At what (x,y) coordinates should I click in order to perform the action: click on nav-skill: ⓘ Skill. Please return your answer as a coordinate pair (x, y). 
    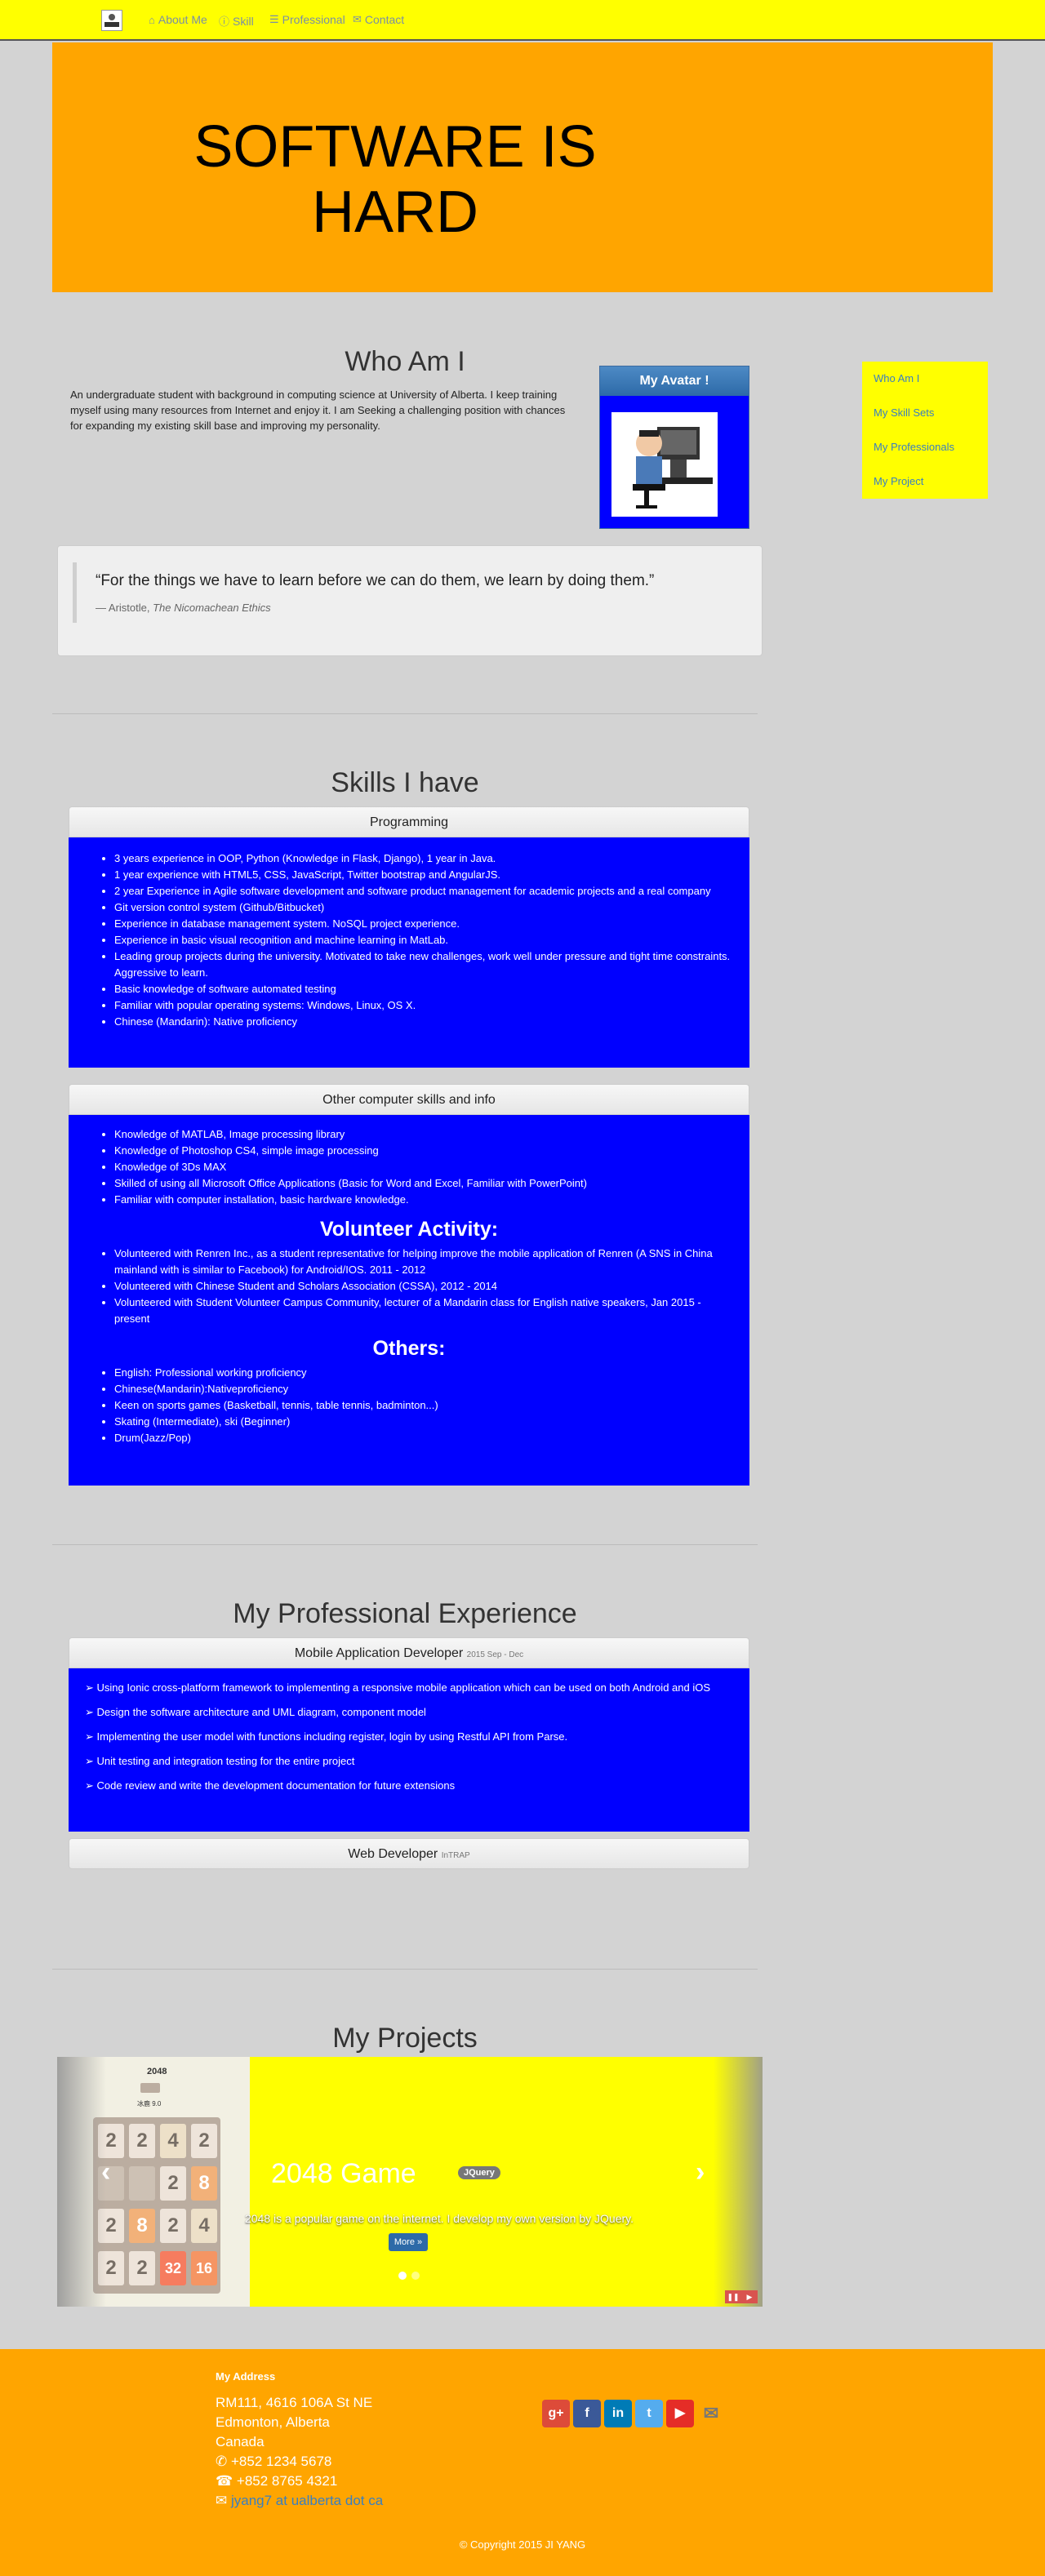
    Looking at the image, I should click on (236, 21).